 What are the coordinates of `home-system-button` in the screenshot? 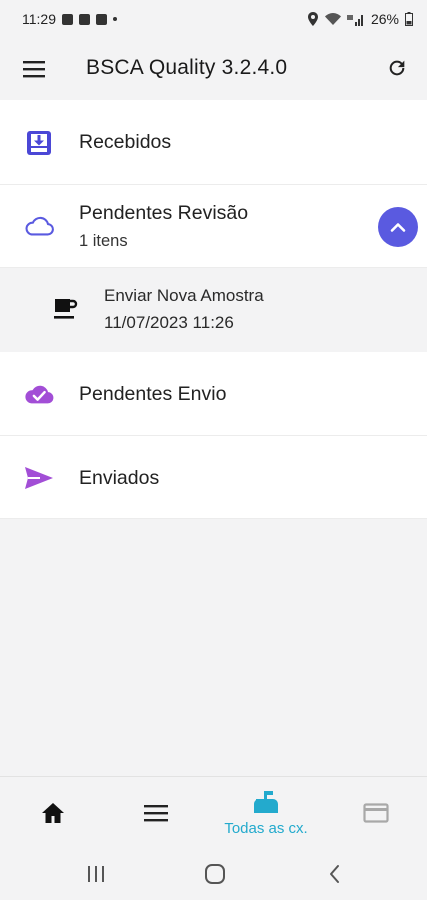 It's located at (215, 874).